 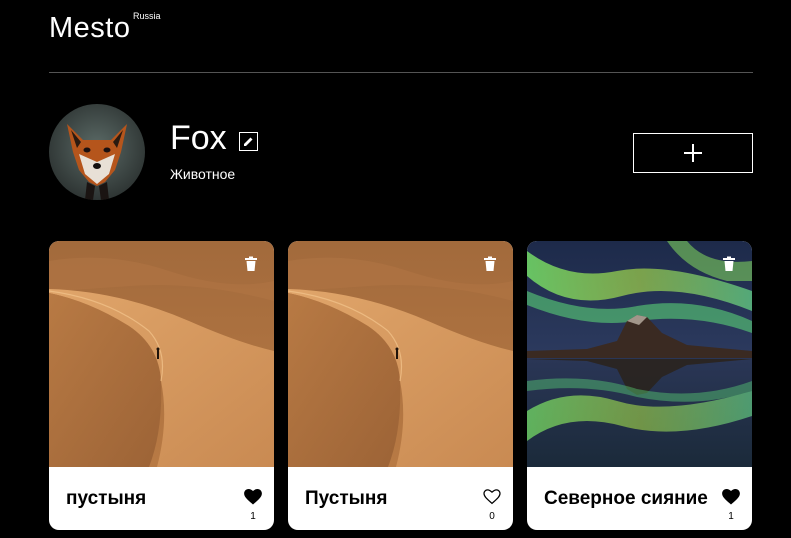 I want to click on avatar, so click(x=97, y=152).